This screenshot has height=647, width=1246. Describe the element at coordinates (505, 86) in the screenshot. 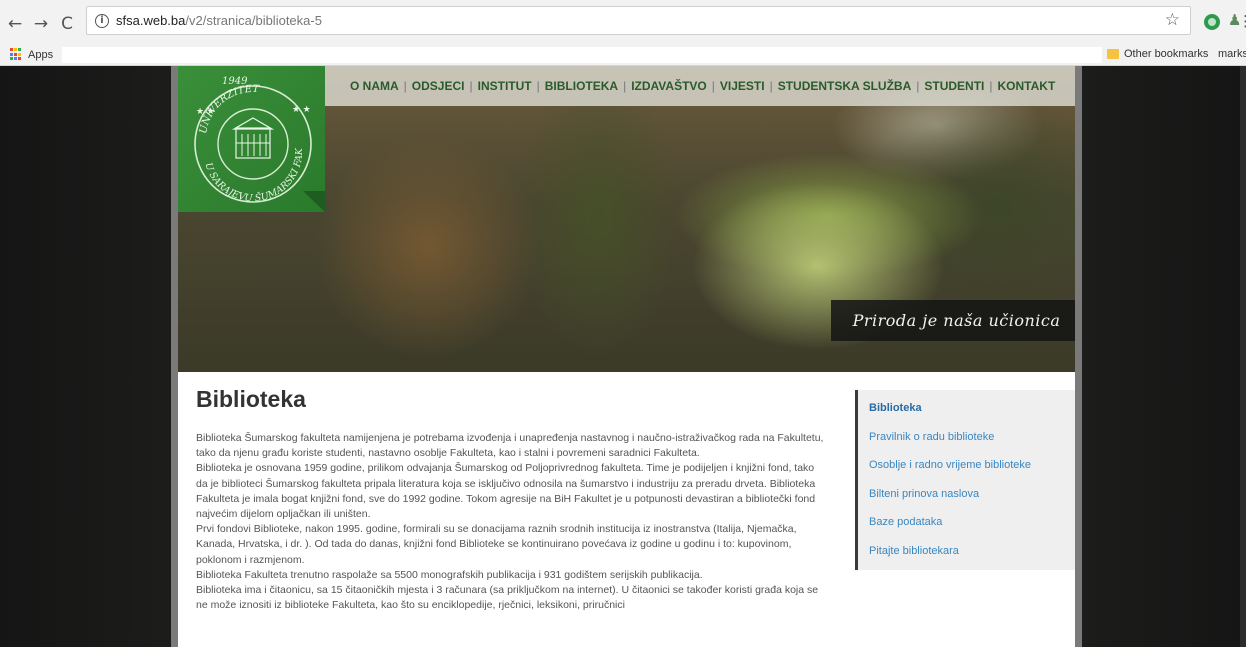

I see `nav-item-institut: INSTITUT` at that location.